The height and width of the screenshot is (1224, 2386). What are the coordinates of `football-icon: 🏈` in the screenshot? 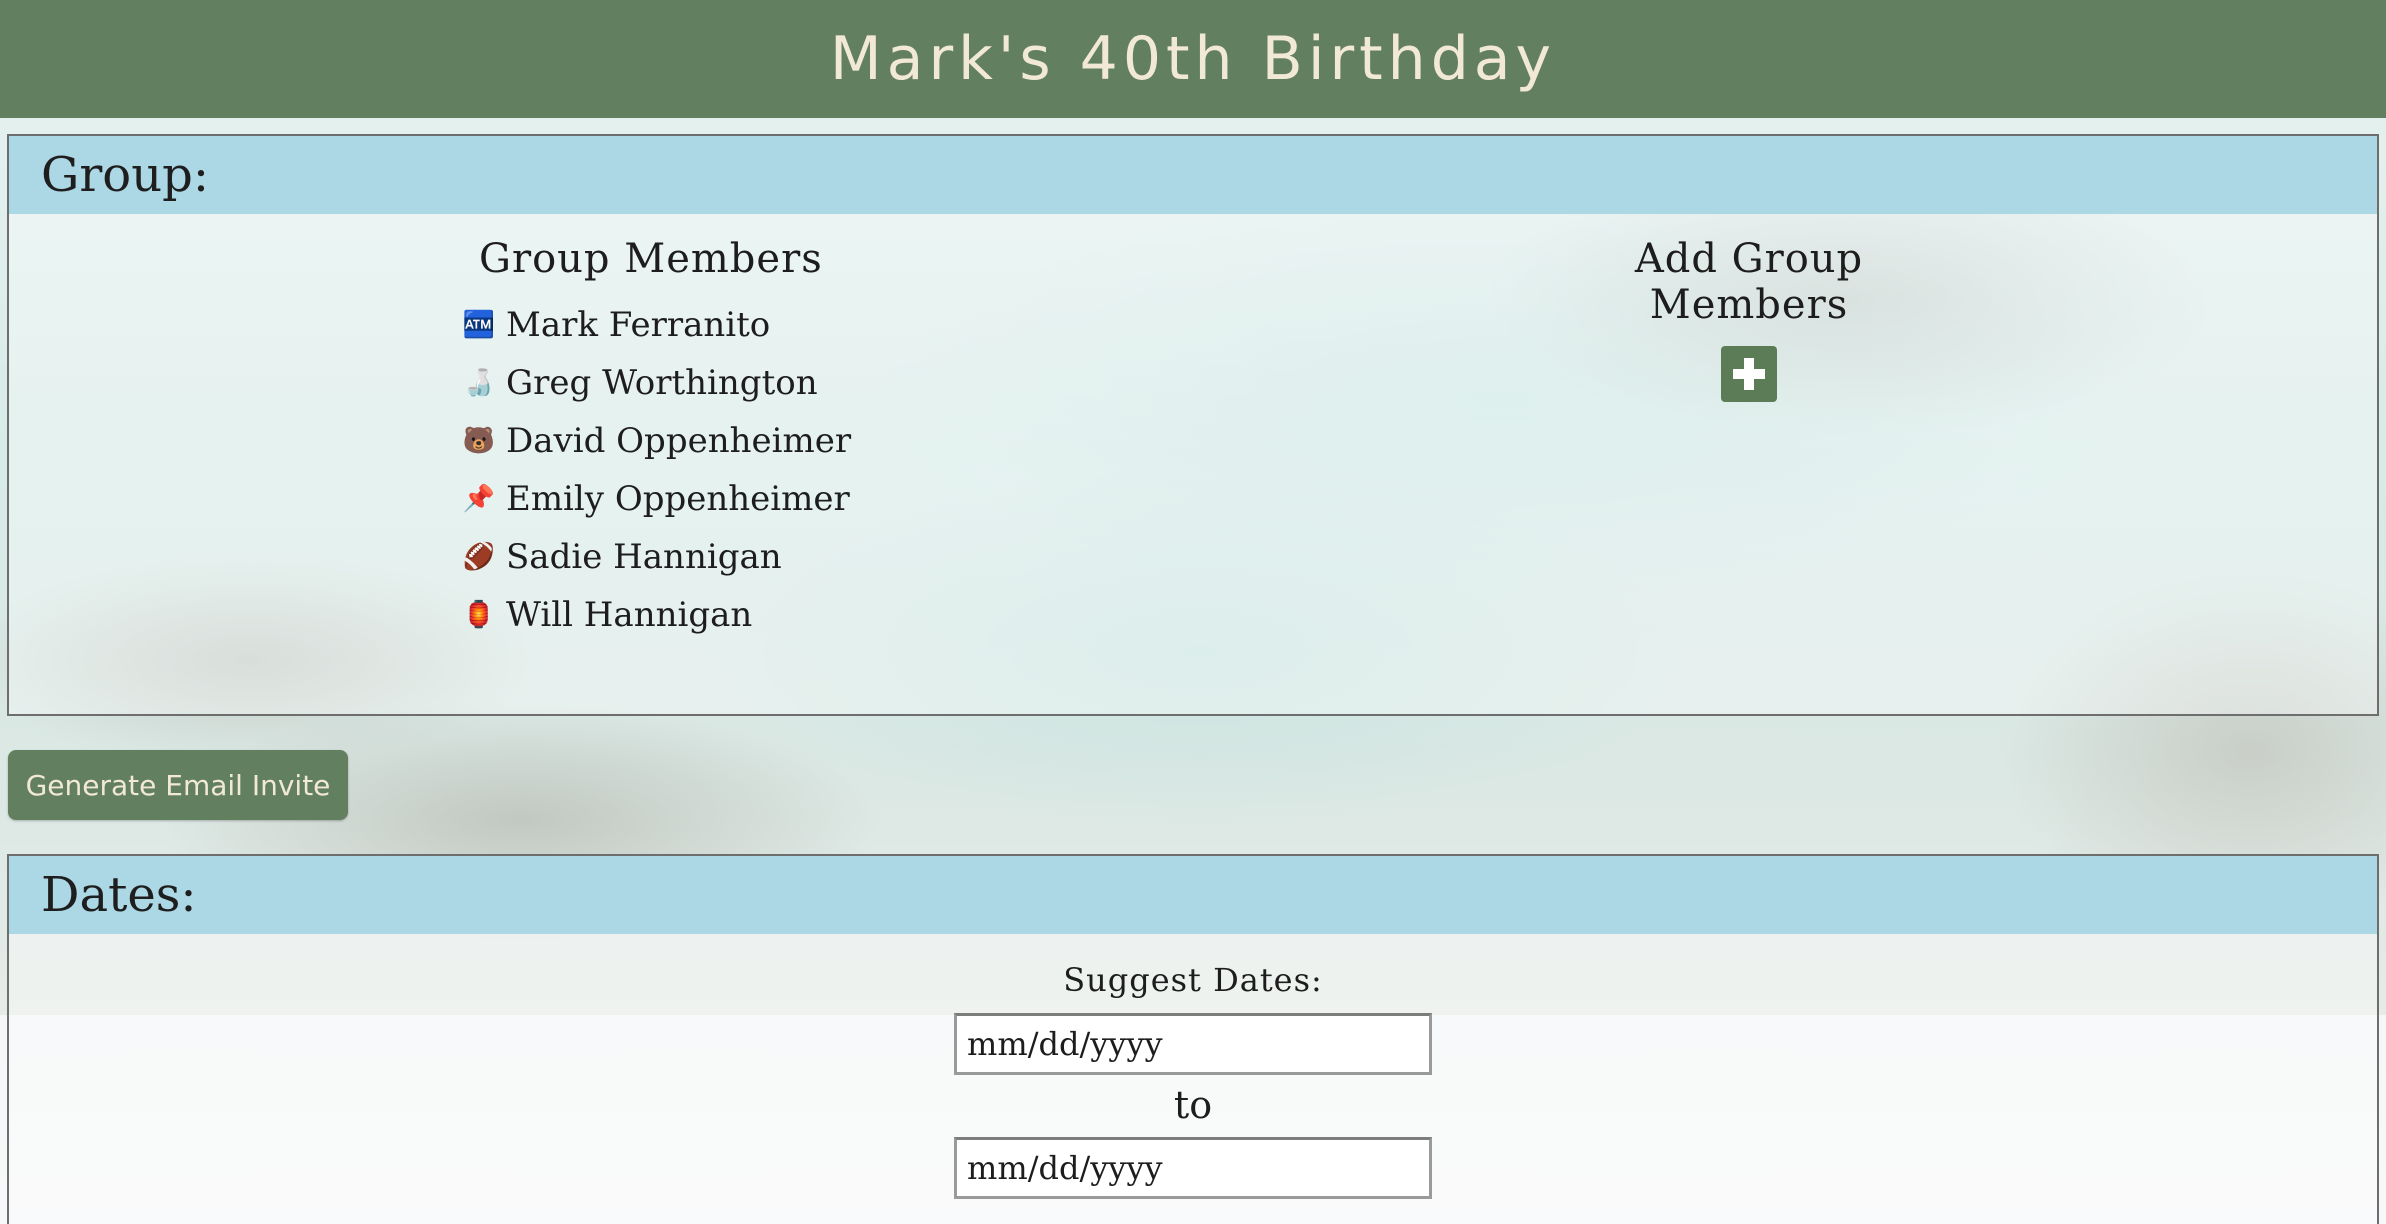 It's located at (479, 557).